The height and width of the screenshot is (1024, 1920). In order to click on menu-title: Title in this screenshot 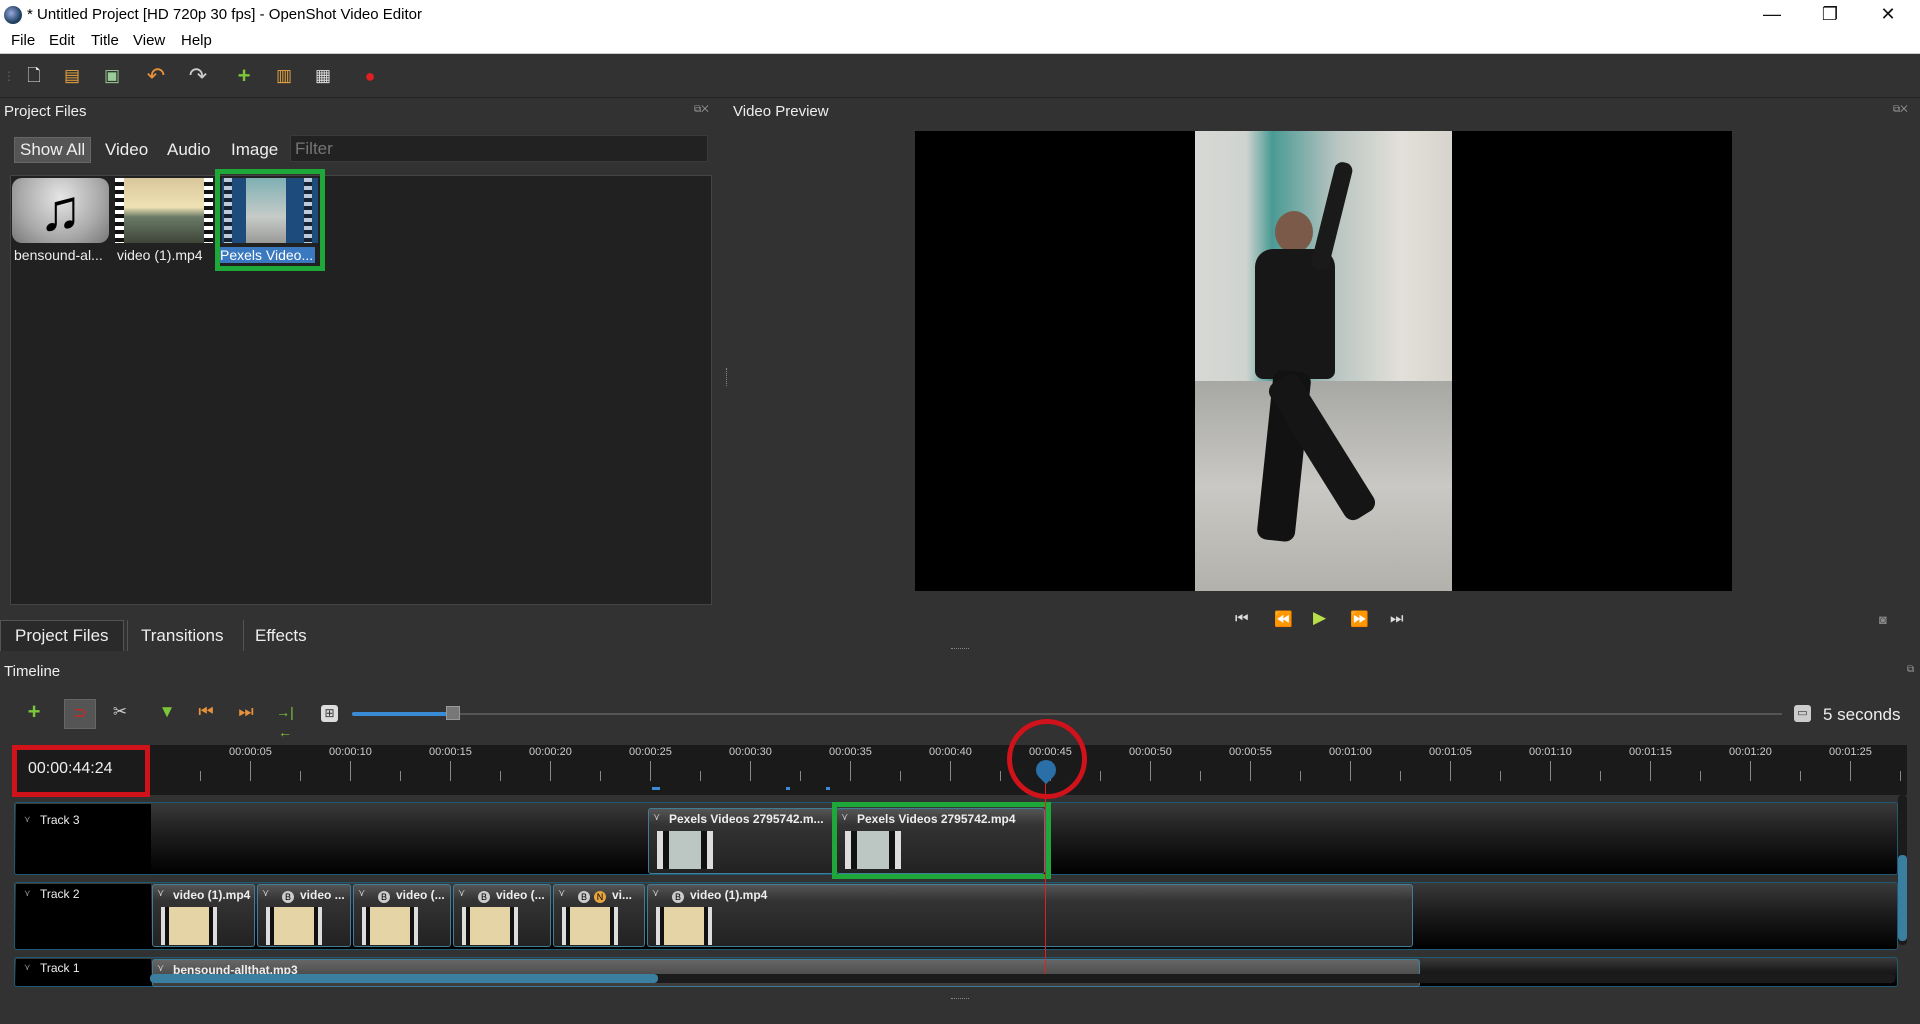, I will do `click(105, 40)`.